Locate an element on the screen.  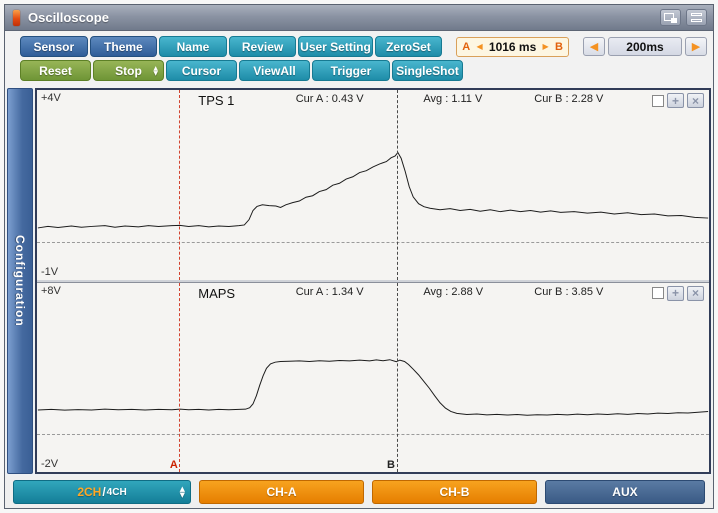
aux-button: AUX is located at coordinates (625, 492).